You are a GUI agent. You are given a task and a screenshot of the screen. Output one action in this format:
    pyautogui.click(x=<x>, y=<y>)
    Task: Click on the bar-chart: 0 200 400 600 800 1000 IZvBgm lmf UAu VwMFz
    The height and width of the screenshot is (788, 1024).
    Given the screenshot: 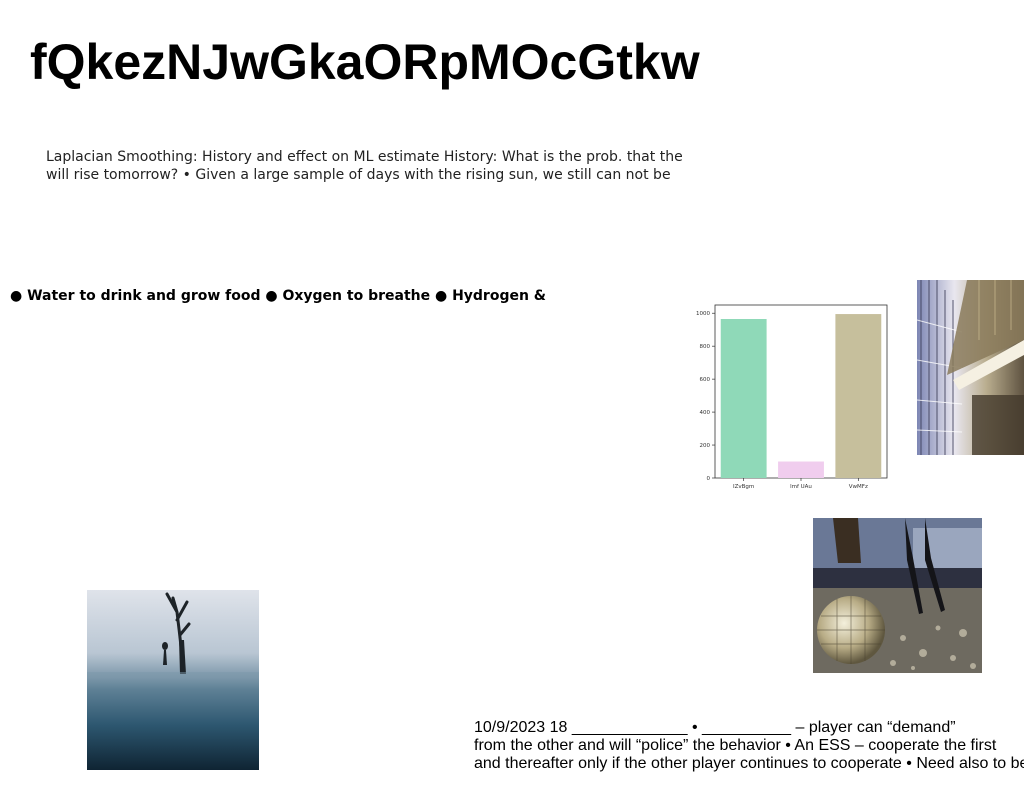 What is the action you would take?
    pyautogui.click(x=792, y=397)
    